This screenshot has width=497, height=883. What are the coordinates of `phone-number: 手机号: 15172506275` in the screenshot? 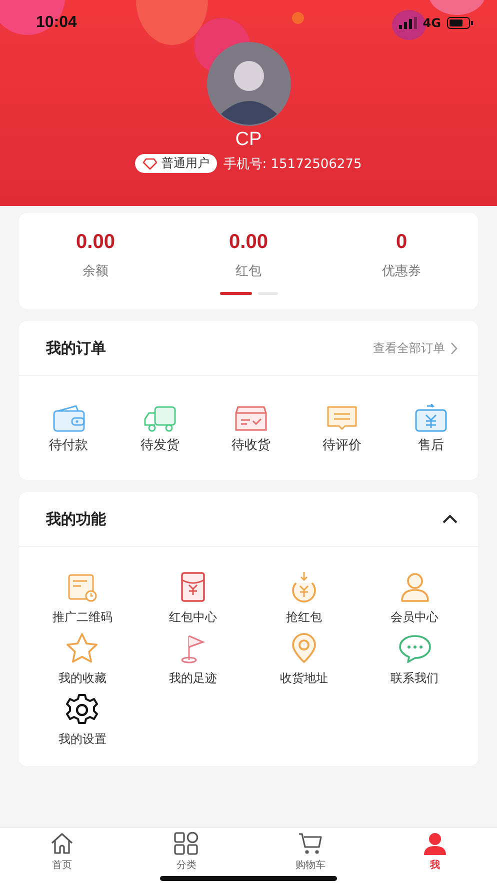 It's located at (292, 164).